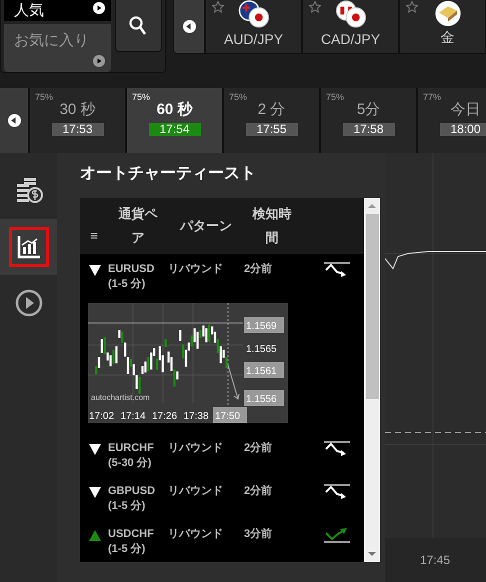  What do you see at coordinates (435, 560) in the screenshot?
I see `axis-time-label: 17:45` at bounding box center [435, 560].